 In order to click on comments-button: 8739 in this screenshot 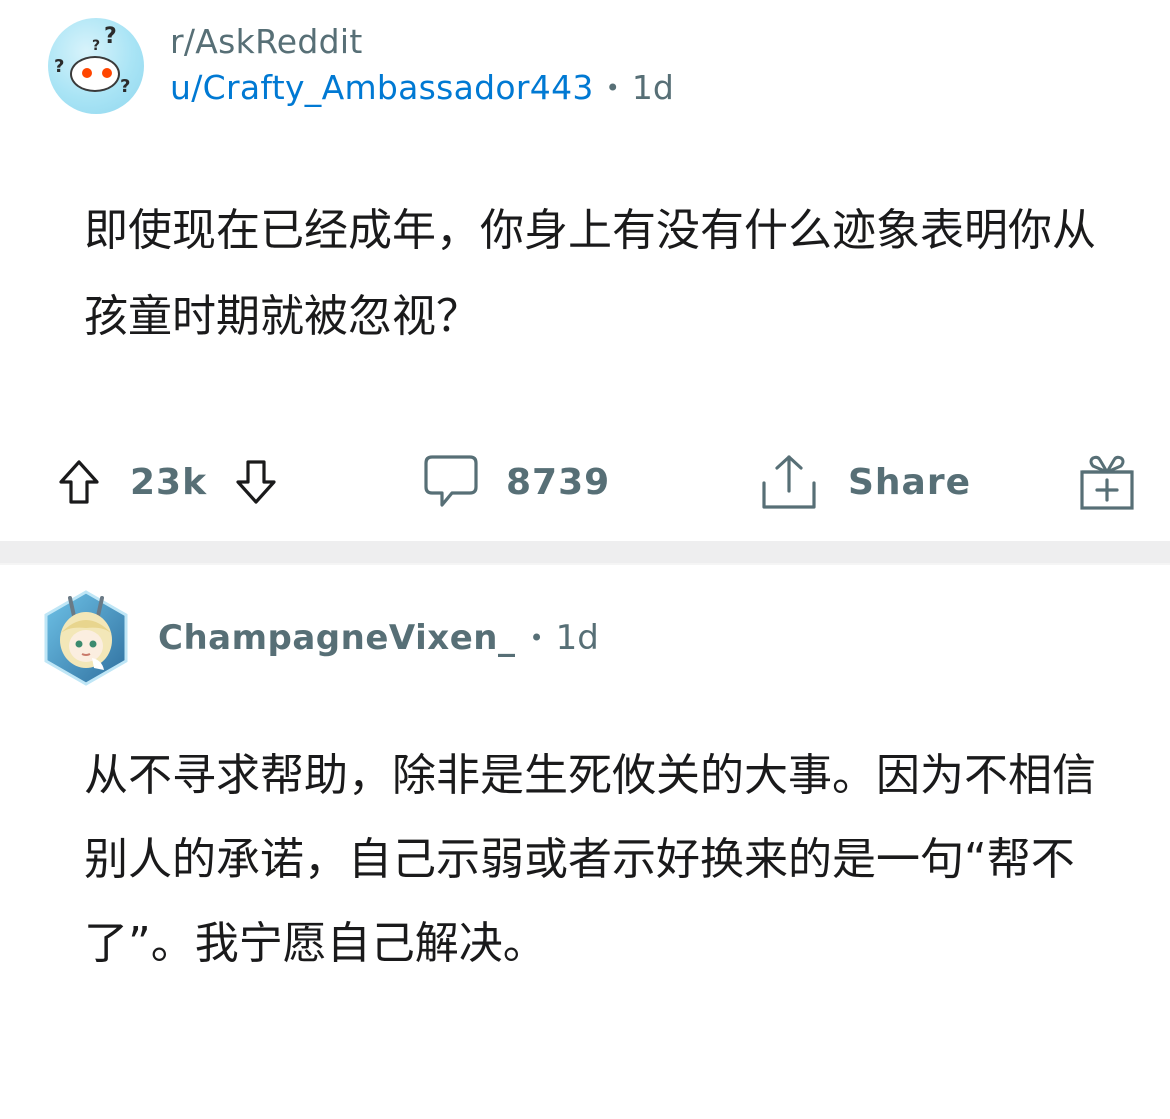, I will do `click(552, 482)`.